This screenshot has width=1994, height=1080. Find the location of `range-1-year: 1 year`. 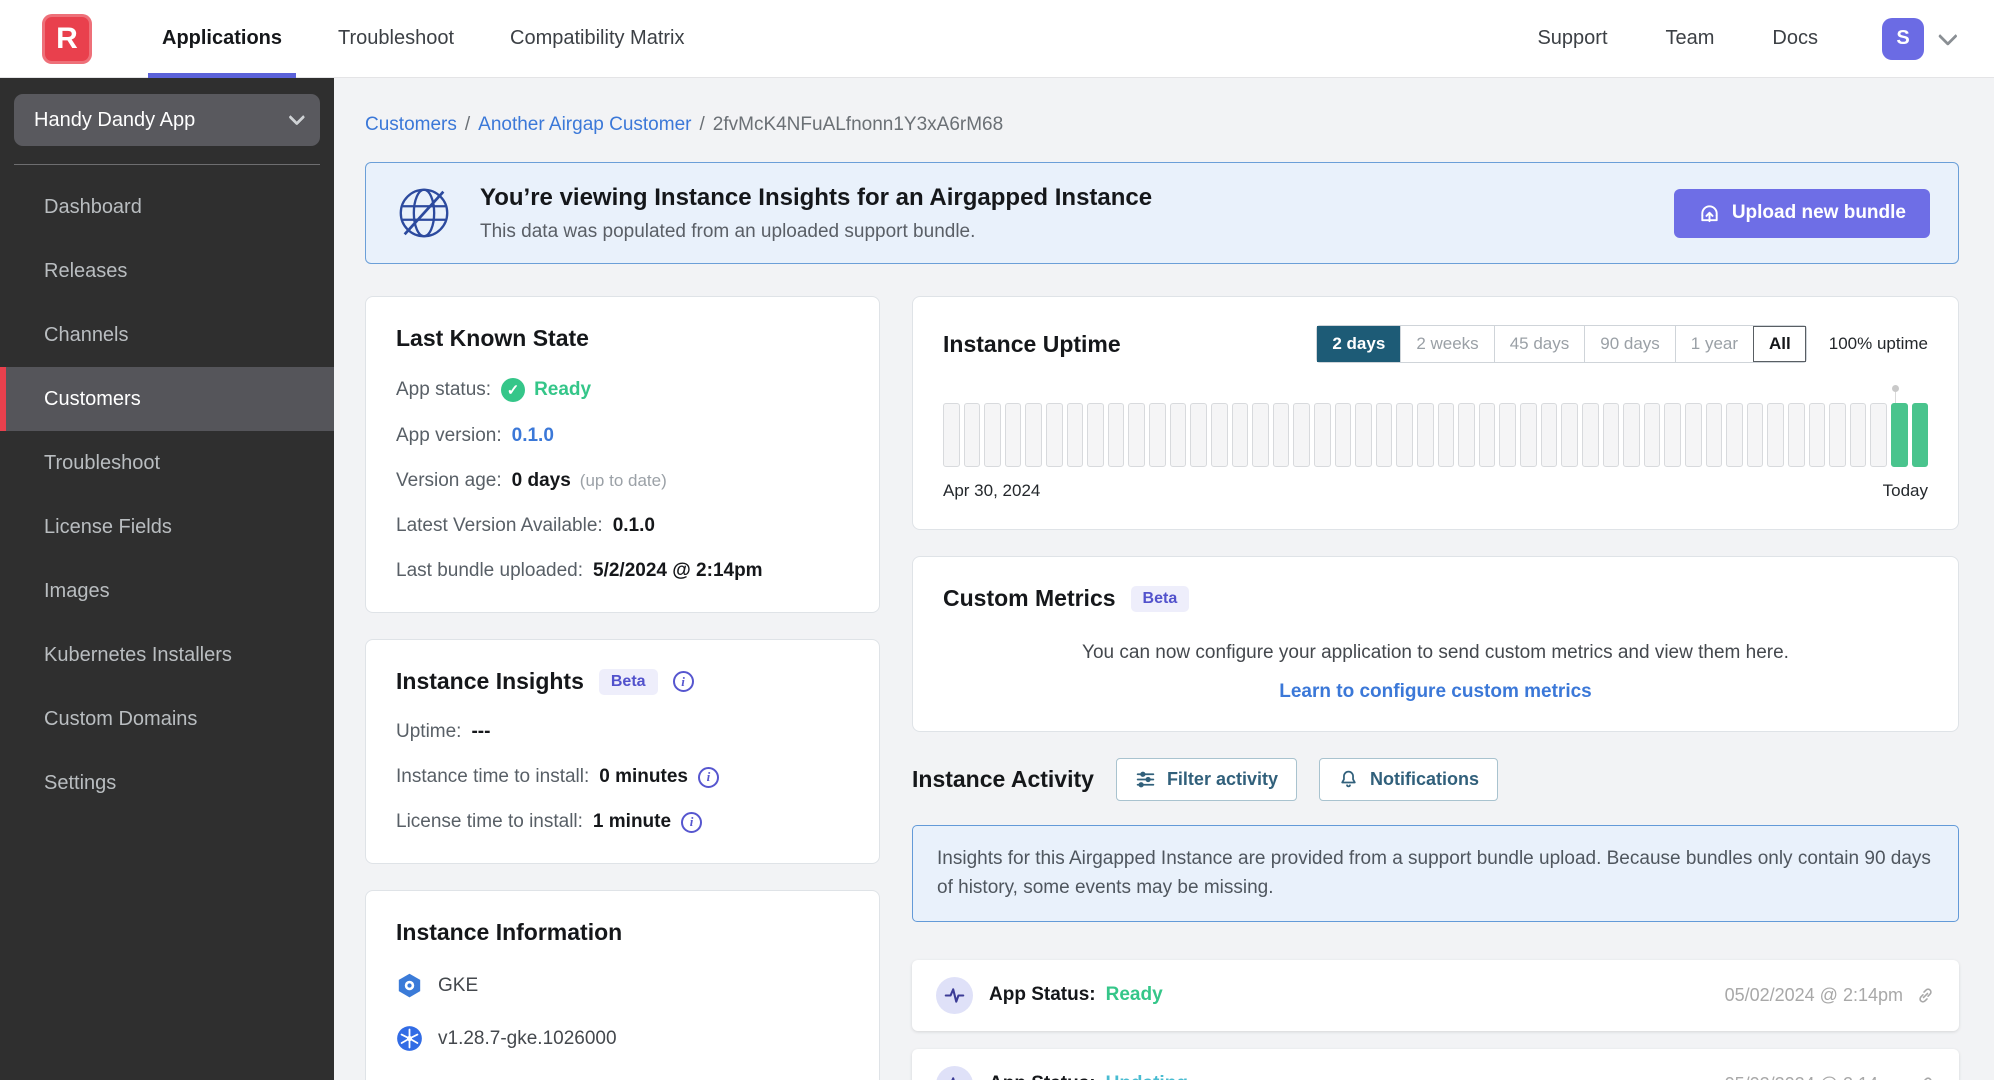

range-1-year: 1 year is located at coordinates (1713, 344).